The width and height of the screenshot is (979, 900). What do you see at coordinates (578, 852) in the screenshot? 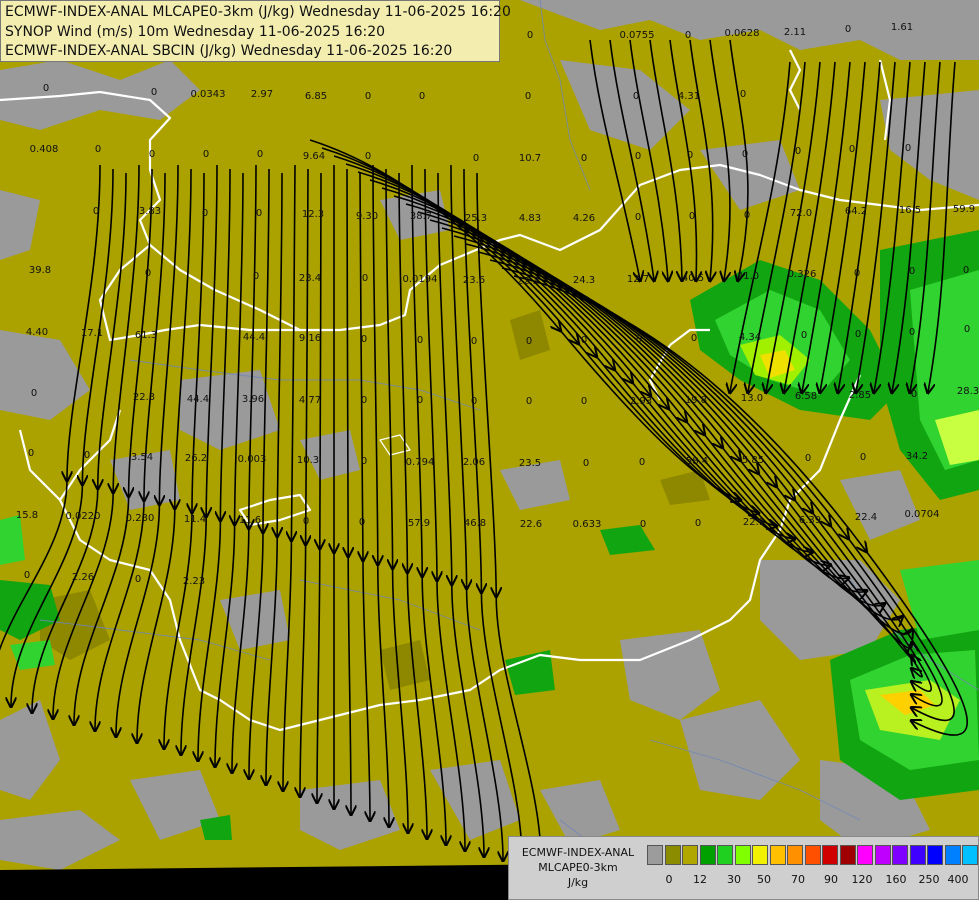
I see `legend-title-1: ECMWF-INDEX-ANAL` at bounding box center [578, 852].